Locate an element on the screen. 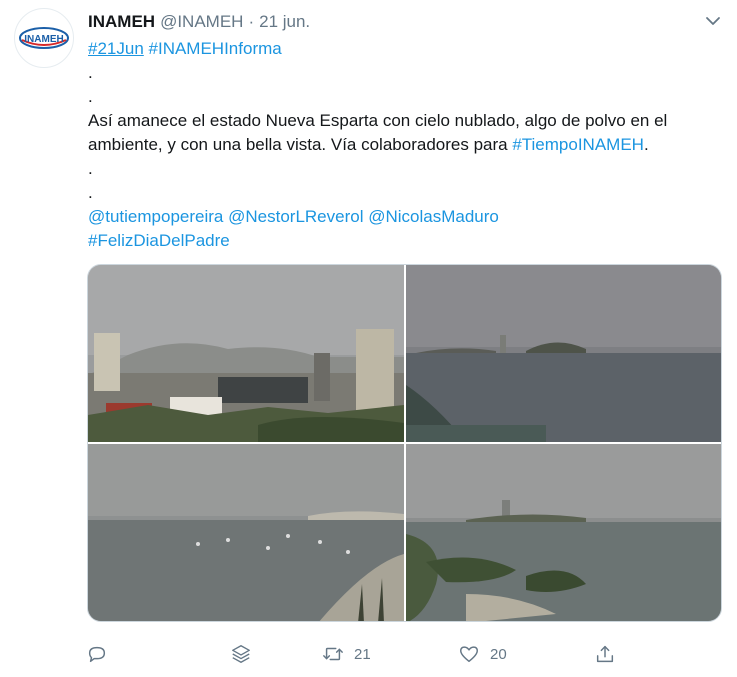 This screenshot has width=737, height=677. hashtag-inamehinforma: #INAMEHInforma is located at coordinates (215, 48).